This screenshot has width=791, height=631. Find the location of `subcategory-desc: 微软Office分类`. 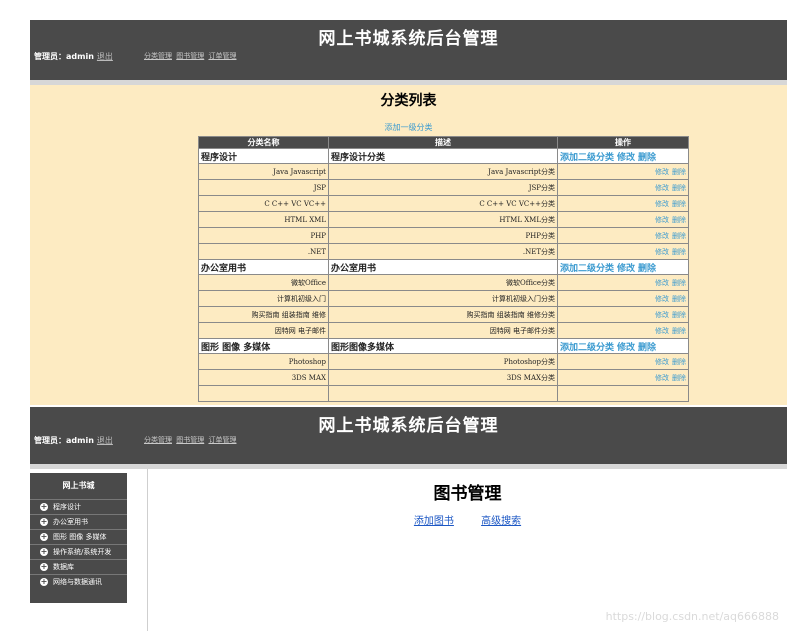

subcategory-desc: 微软Office分类 is located at coordinates (443, 282).